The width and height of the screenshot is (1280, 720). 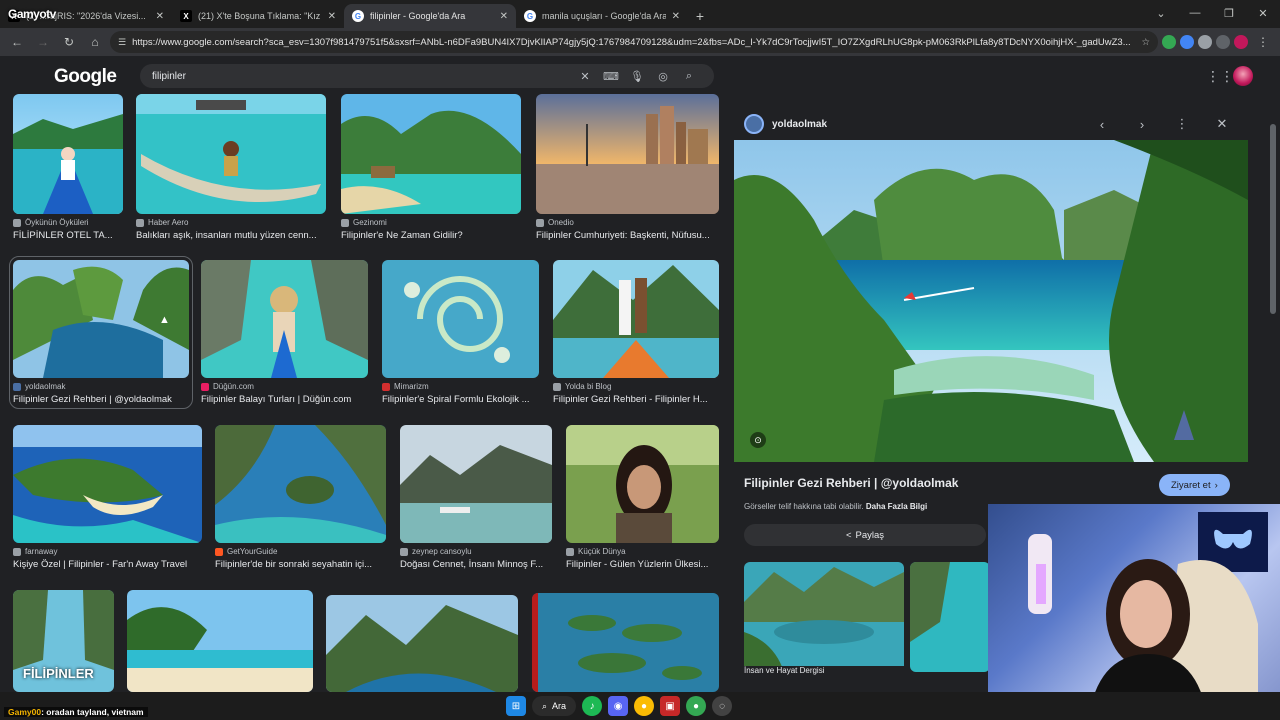 What do you see at coordinates (1169, 42) in the screenshot?
I see `extension-shield-icon` at bounding box center [1169, 42].